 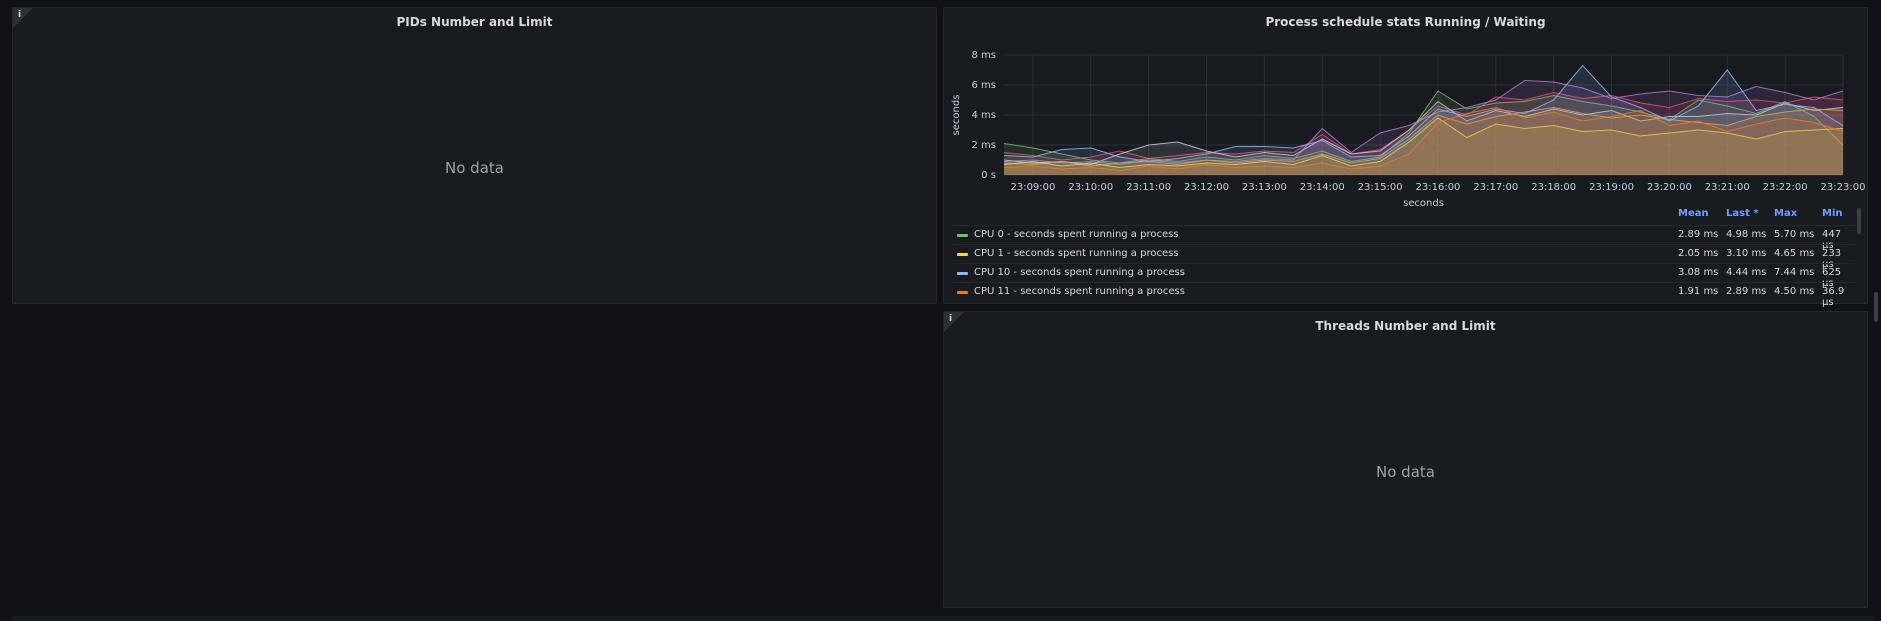 What do you see at coordinates (1859, 221) in the screenshot?
I see `legend-scrollbar` at bounding box center [1859, 221].